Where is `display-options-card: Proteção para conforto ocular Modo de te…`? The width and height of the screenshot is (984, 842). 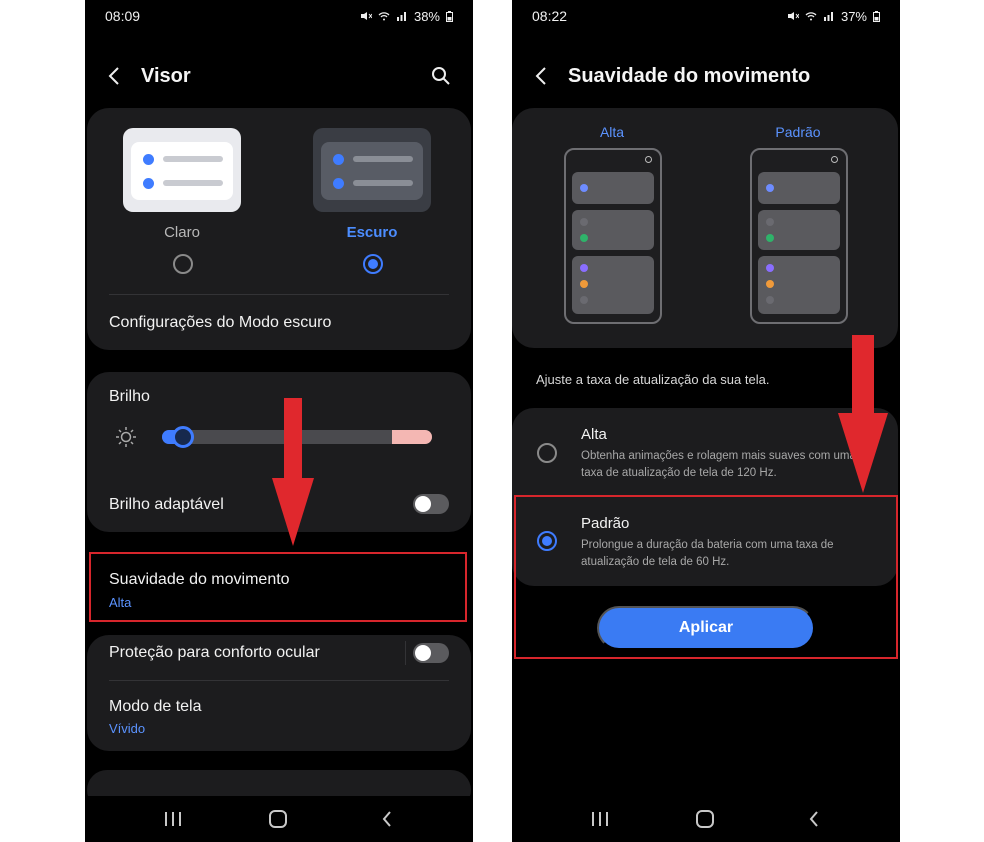 display-options-card: Proteção para conforto ocular Modo de te… is located at coordinates (279, 693).